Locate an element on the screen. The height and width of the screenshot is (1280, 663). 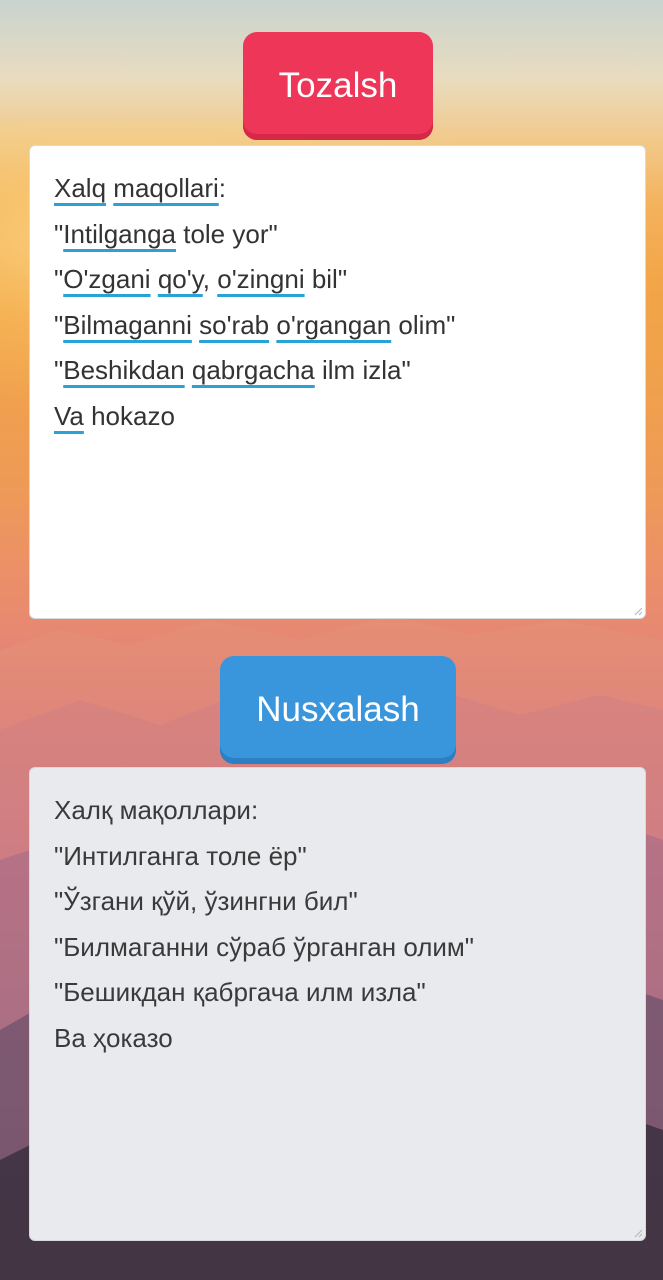
misspelled-word: Va is located at coordinates (69, 415).